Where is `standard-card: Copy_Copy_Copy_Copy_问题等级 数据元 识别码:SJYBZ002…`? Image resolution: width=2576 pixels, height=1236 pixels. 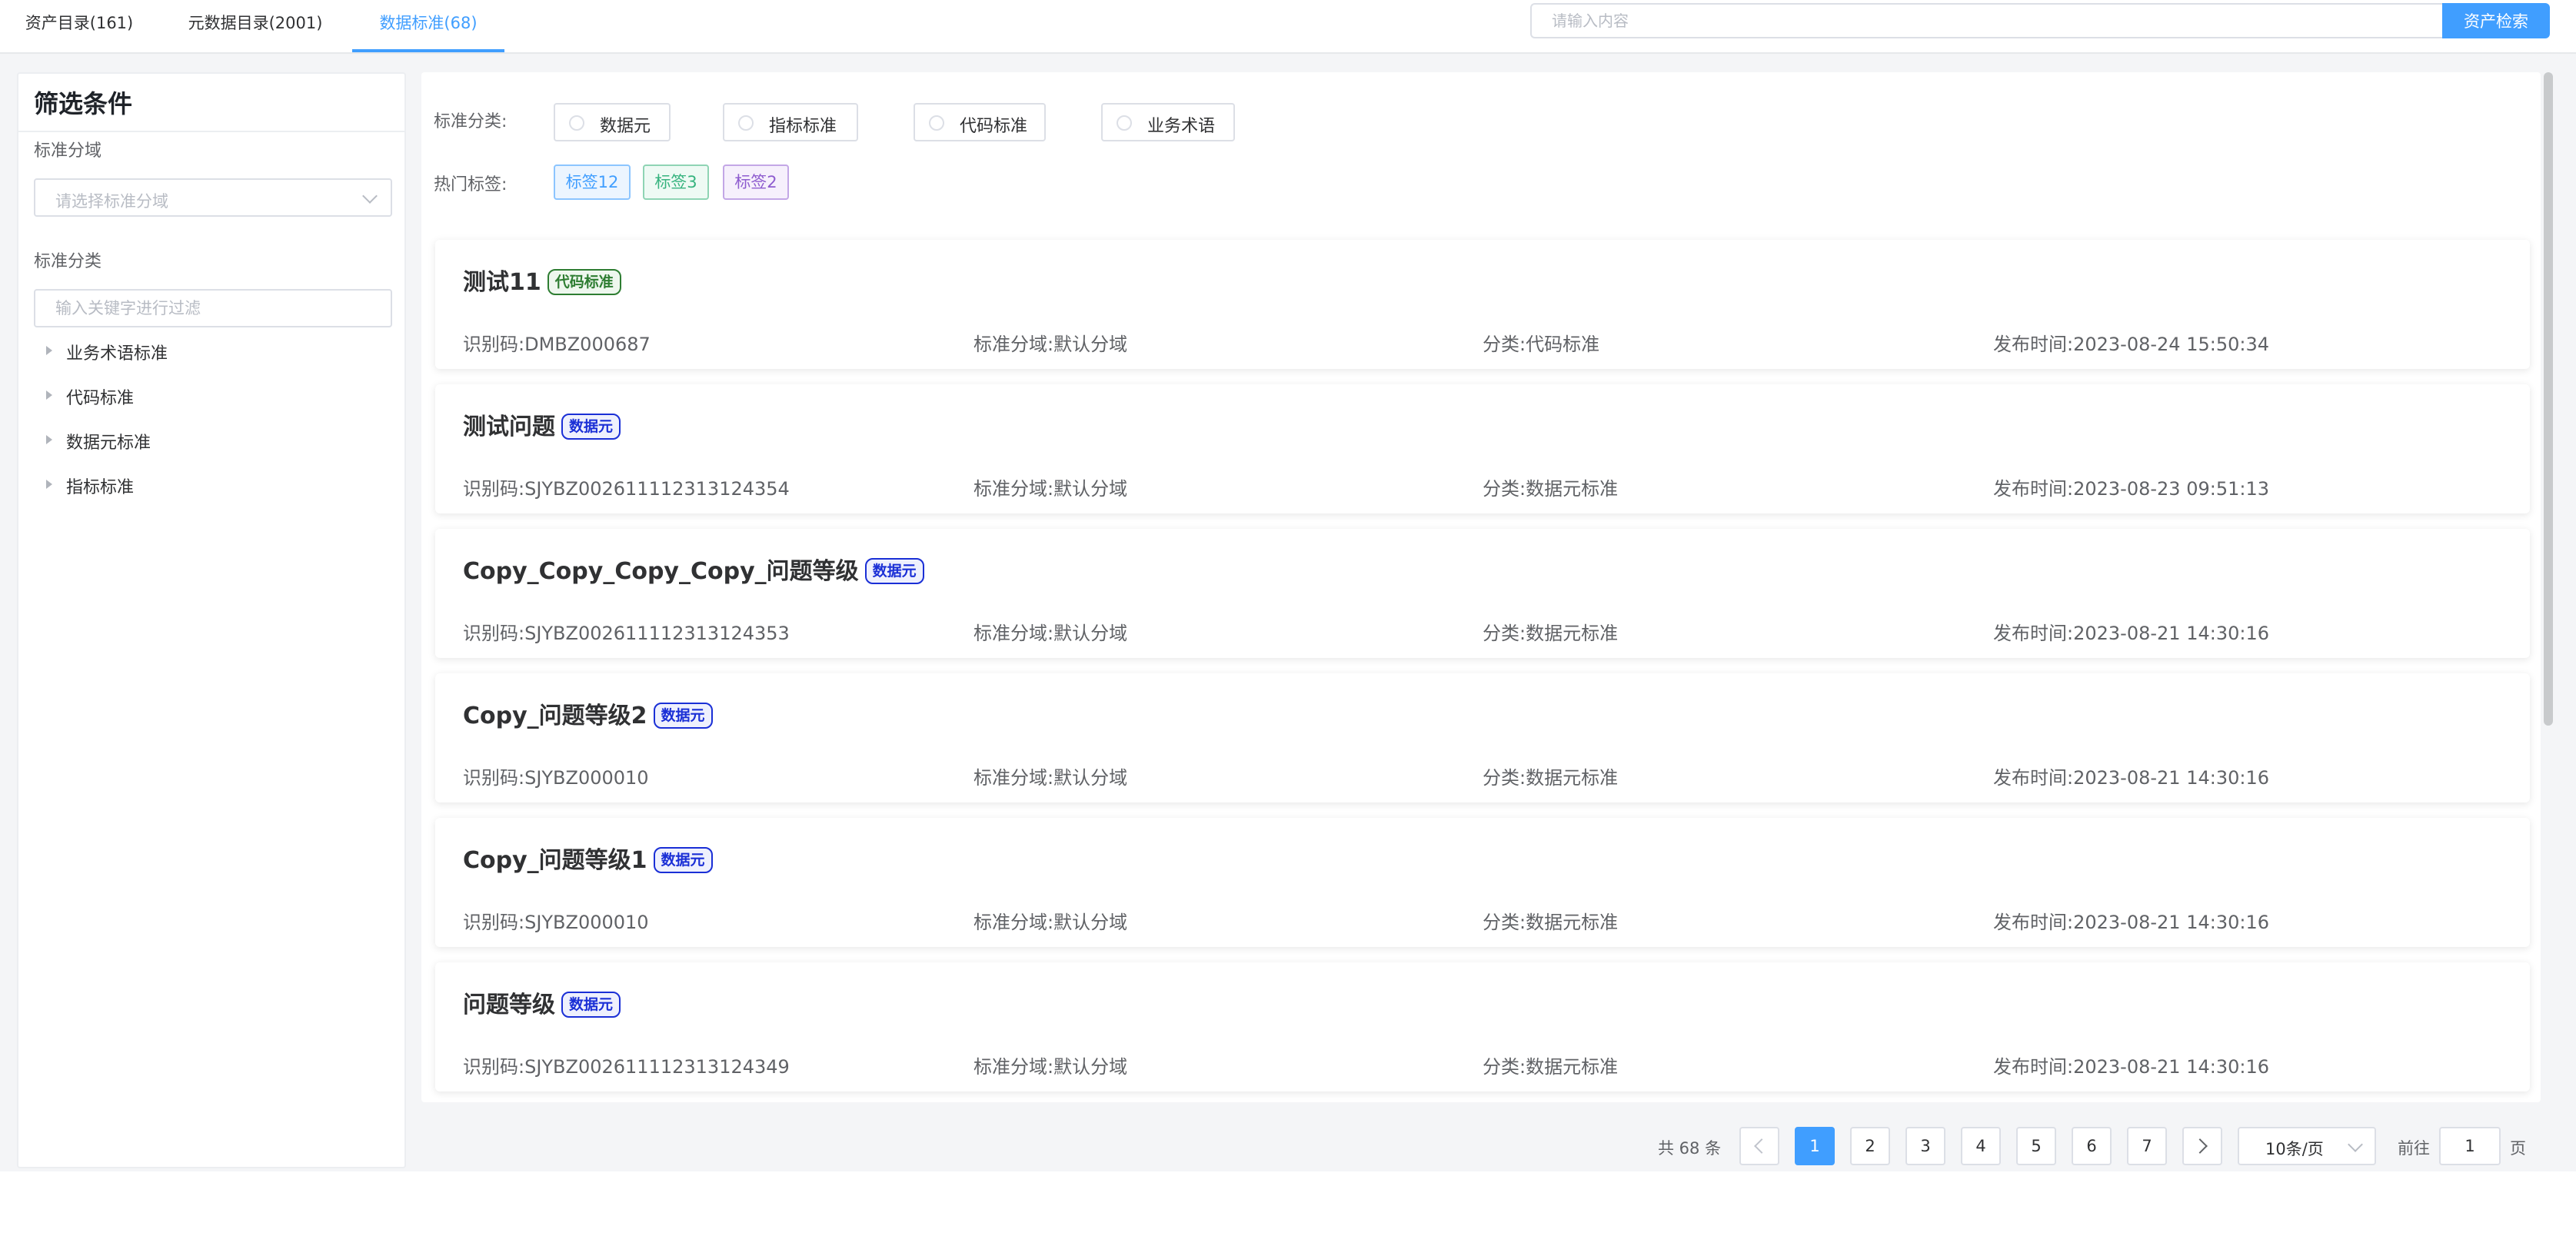 standard-card: Copy_Copy_Copy_Copy_问题等级 数据元 识别码:SJYBZ002… is located at coordinates (1482, 593).